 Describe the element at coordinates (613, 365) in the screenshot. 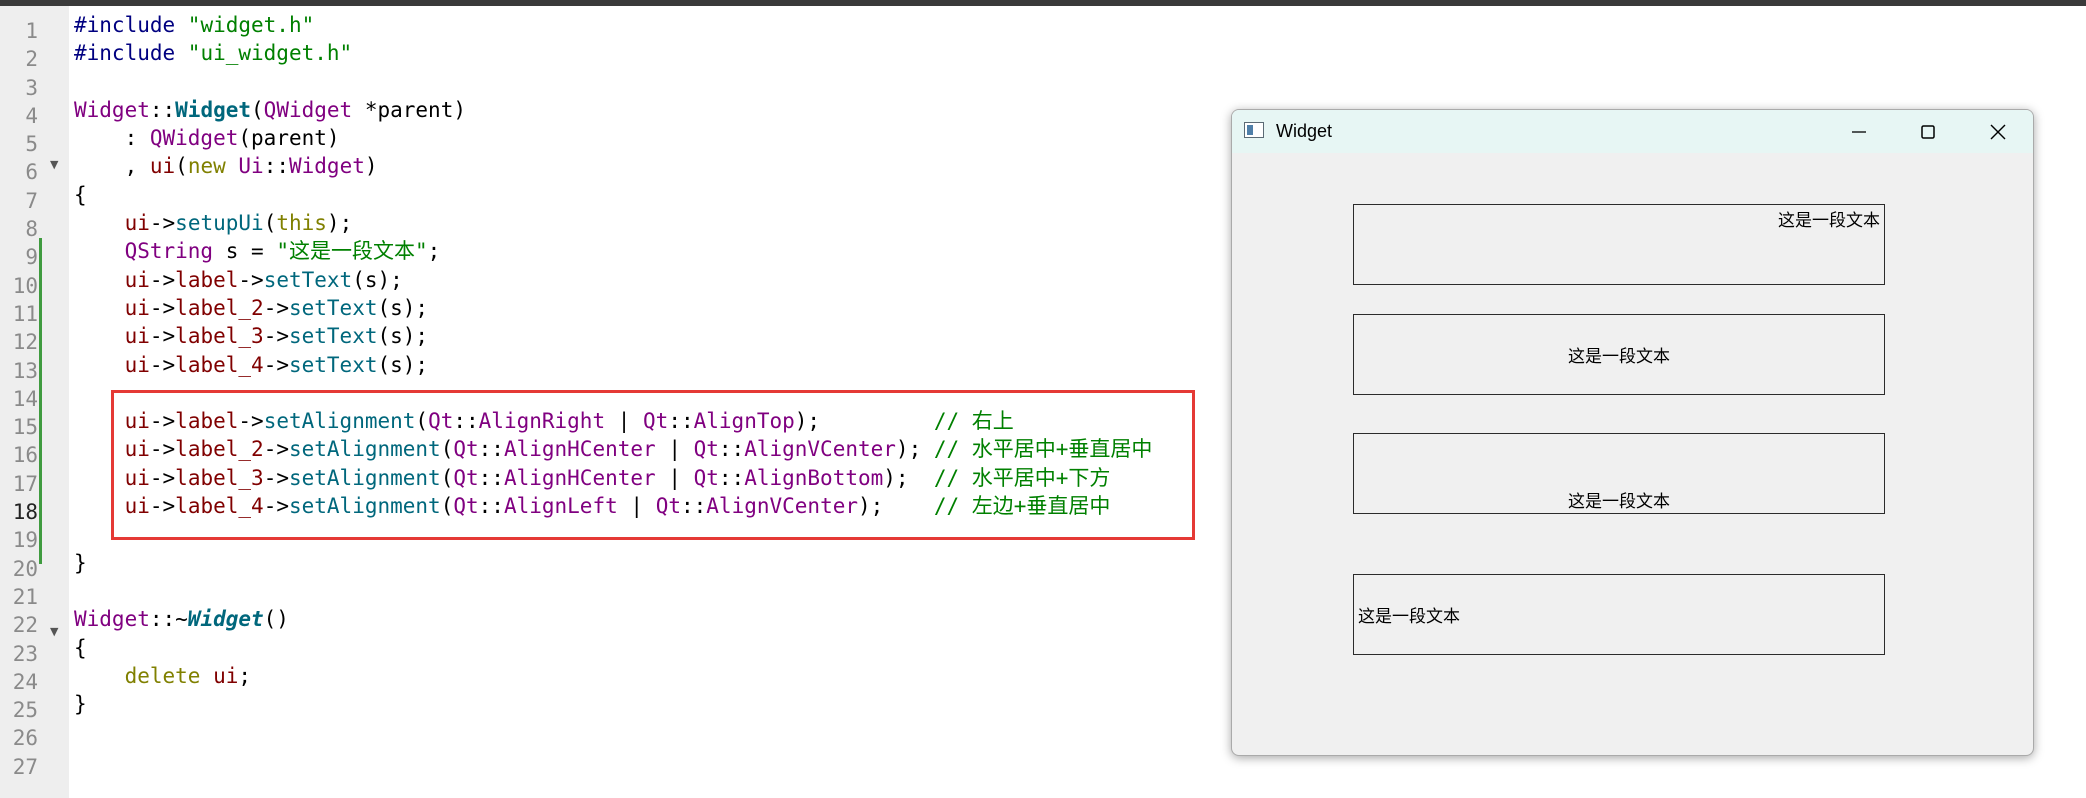

I see `code-line: ui->label_4->setText(s);` at that location.